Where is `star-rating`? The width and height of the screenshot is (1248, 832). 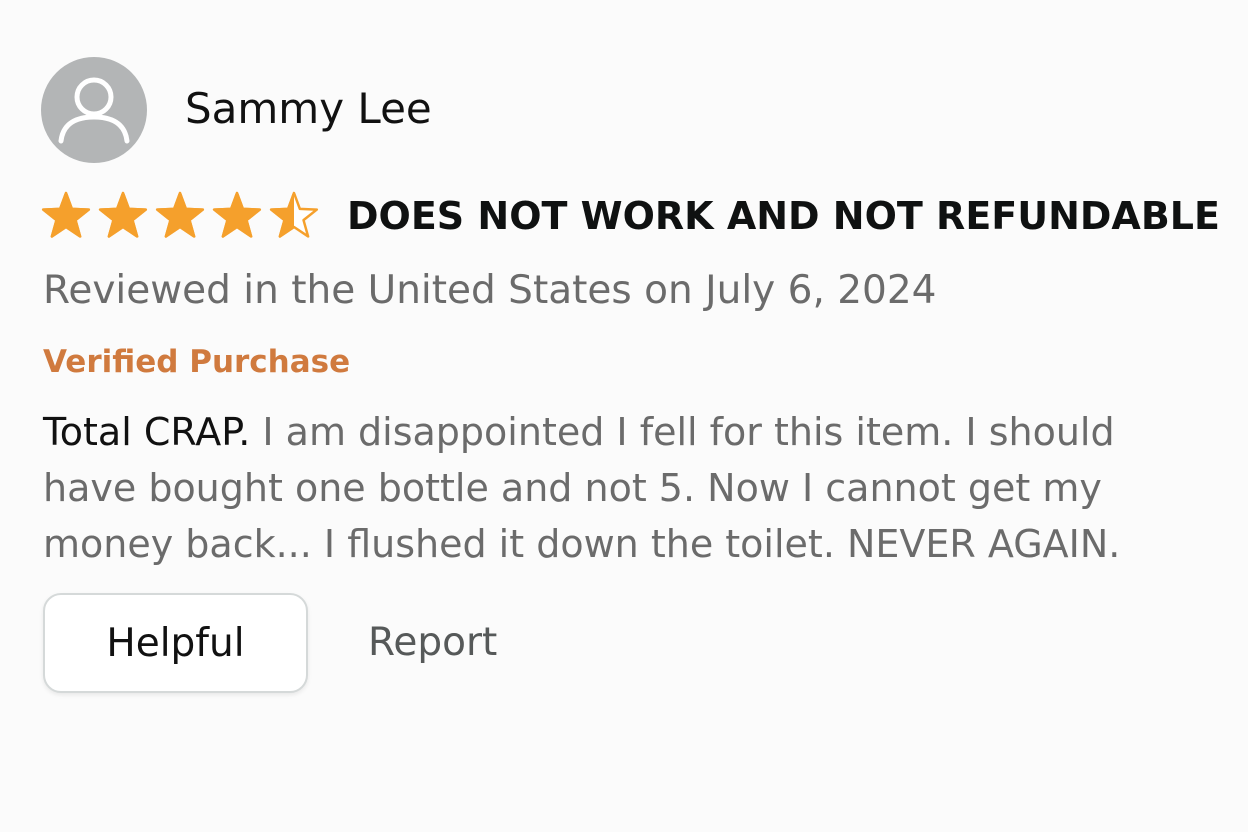
star-rating is located at coordinates (182, 216).